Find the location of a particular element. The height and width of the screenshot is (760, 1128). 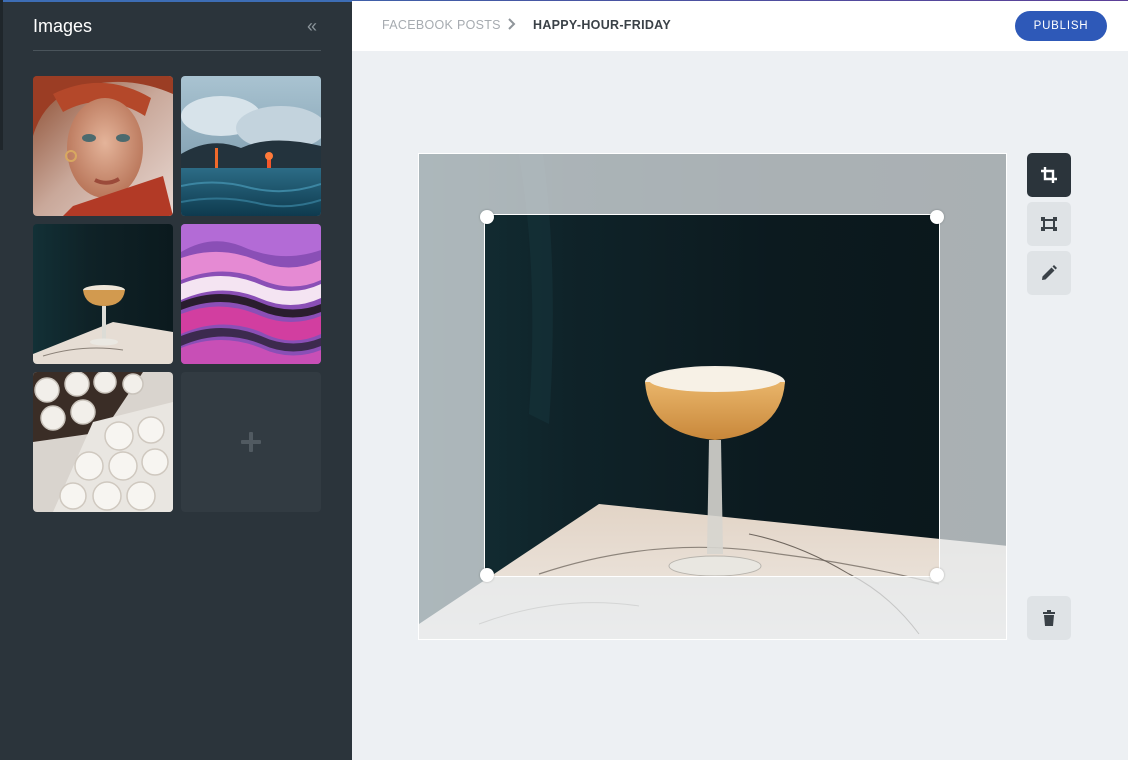

edit-tool-button is located at coordinates (1049, 273).